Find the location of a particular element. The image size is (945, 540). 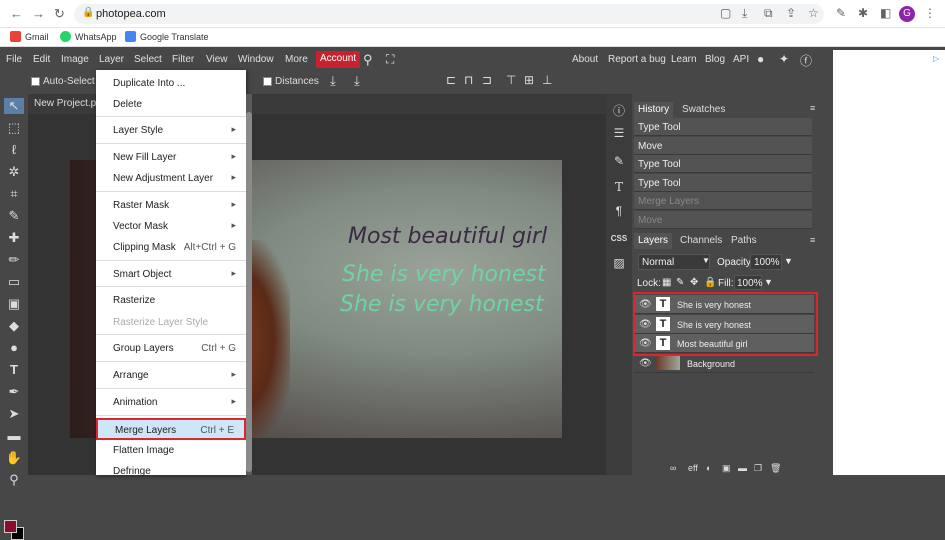

magic-wand-icon: ✲ is located at coordinates (14, 172).